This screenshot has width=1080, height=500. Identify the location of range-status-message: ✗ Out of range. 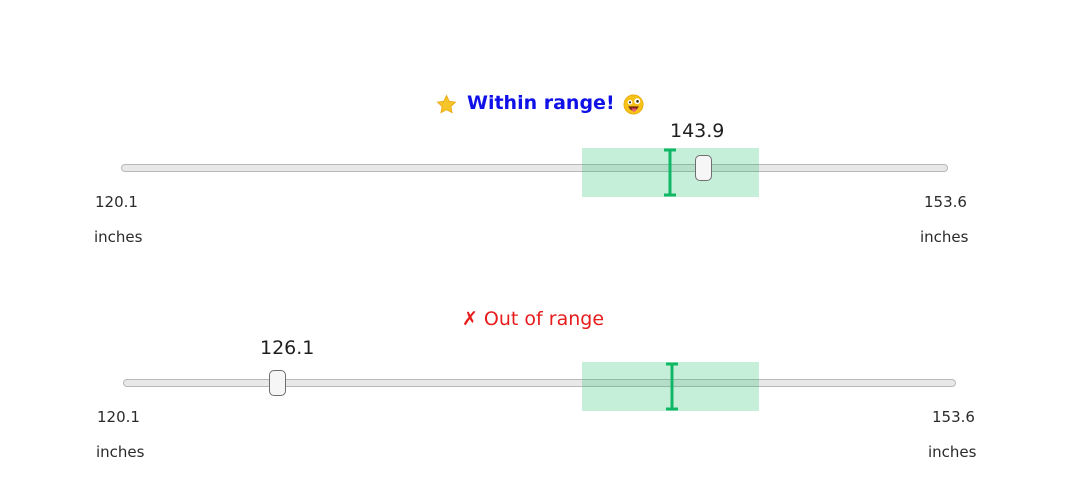
(533, 319).